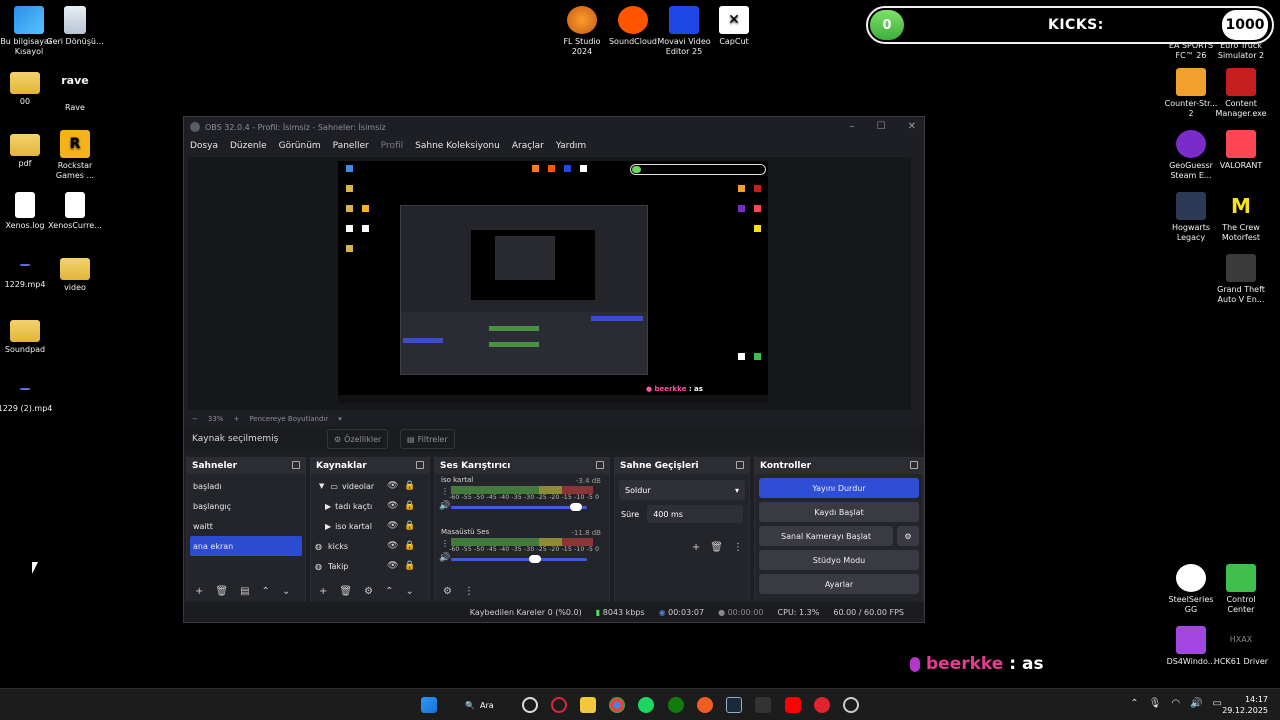 The height and width of the screenshot is (720, 1280). What do you see at coordinates (839, 488) in the screenshot?
I see `stop-streaming-button: Yayını Durdur` at bounding box center [839, 488].